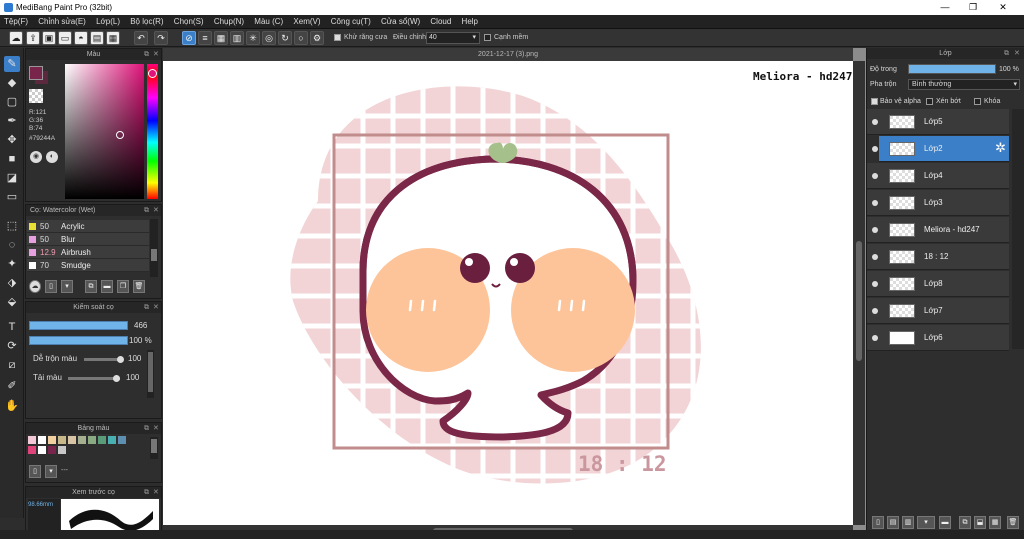  What do you see at coordinates (154, 248) in the screenshot?
I see `brush-list-scrollbar` at bounding box center [154, 248].